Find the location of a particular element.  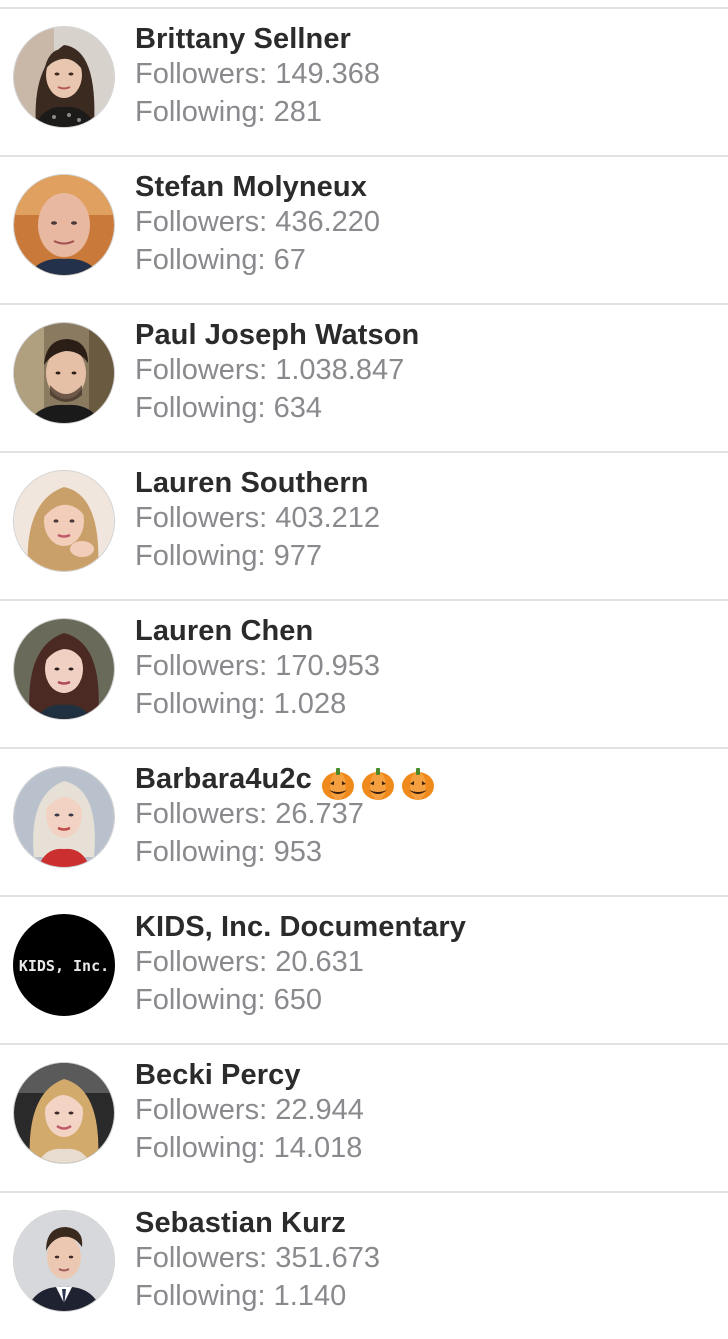

followers-count: Followers: 436.220 is located at coordinates (257, 222).